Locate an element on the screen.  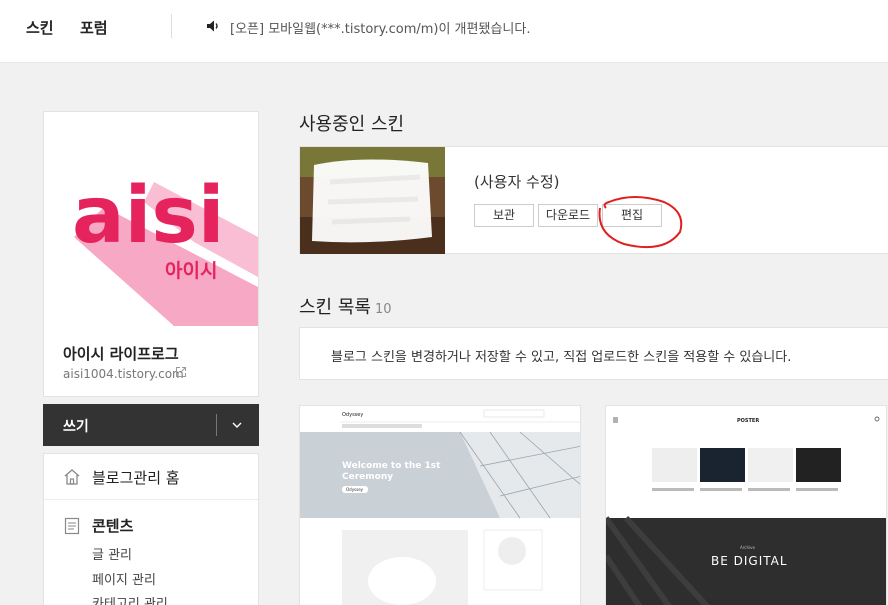
nav-forum: 포럼 is located at coordinates (94, 27).